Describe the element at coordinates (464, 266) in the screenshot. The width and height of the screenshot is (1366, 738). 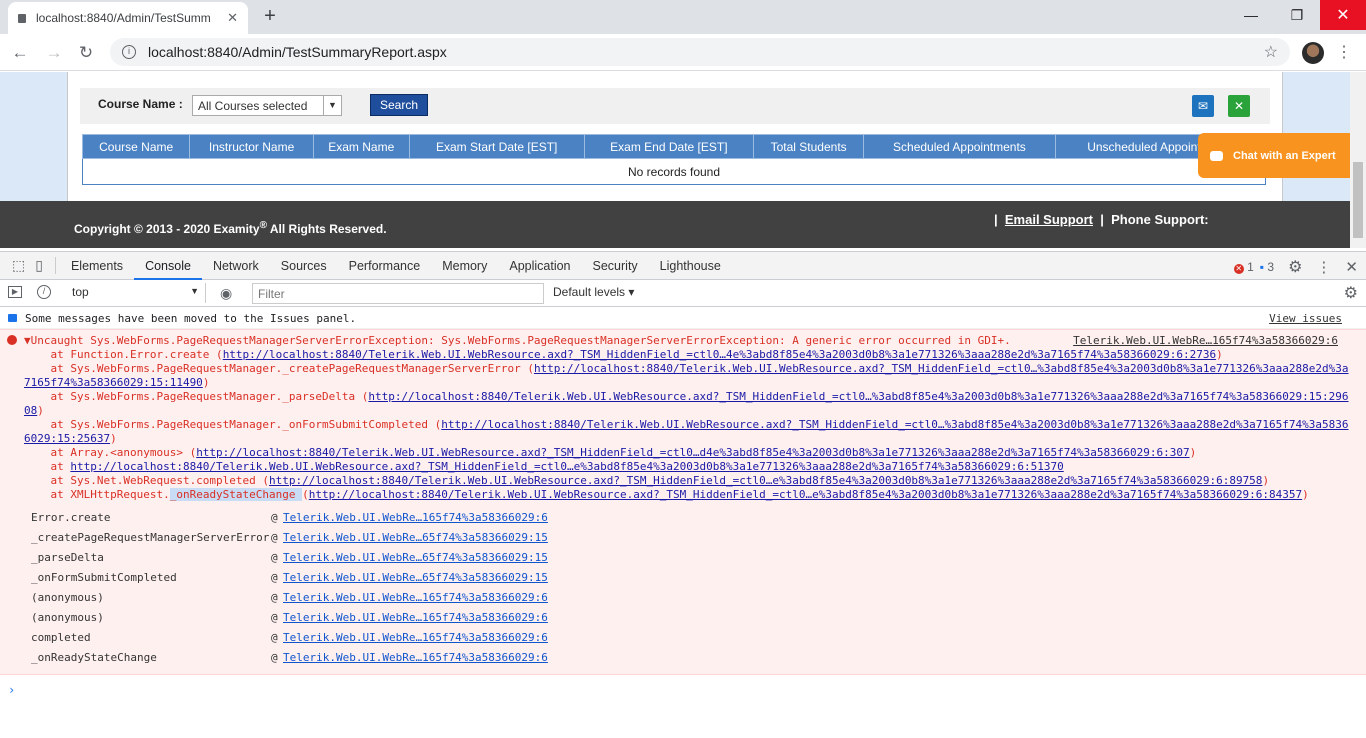
I see `devtools-tab-memory: Memory` at that location.